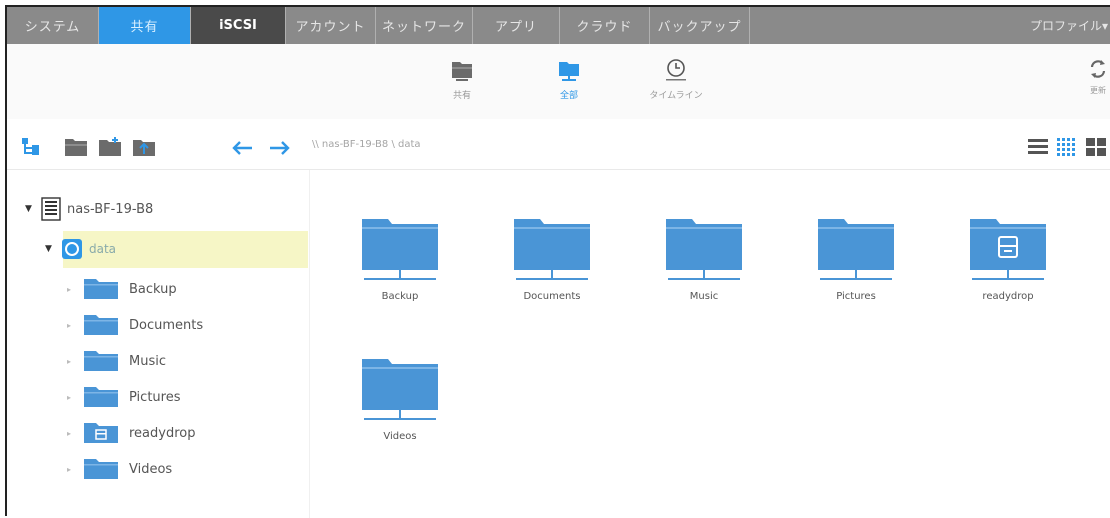 Image resolution: width=1110 pixels, height=518 pixels. I want to click on new-folder-icon, so click(110, 147).